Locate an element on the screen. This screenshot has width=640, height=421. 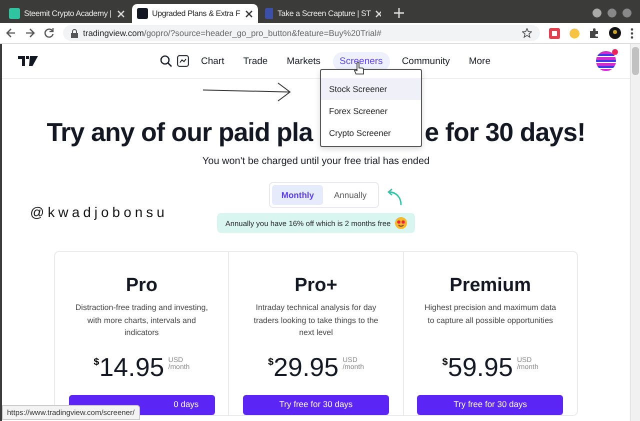
back-icon is located at coordinates (11, 33).